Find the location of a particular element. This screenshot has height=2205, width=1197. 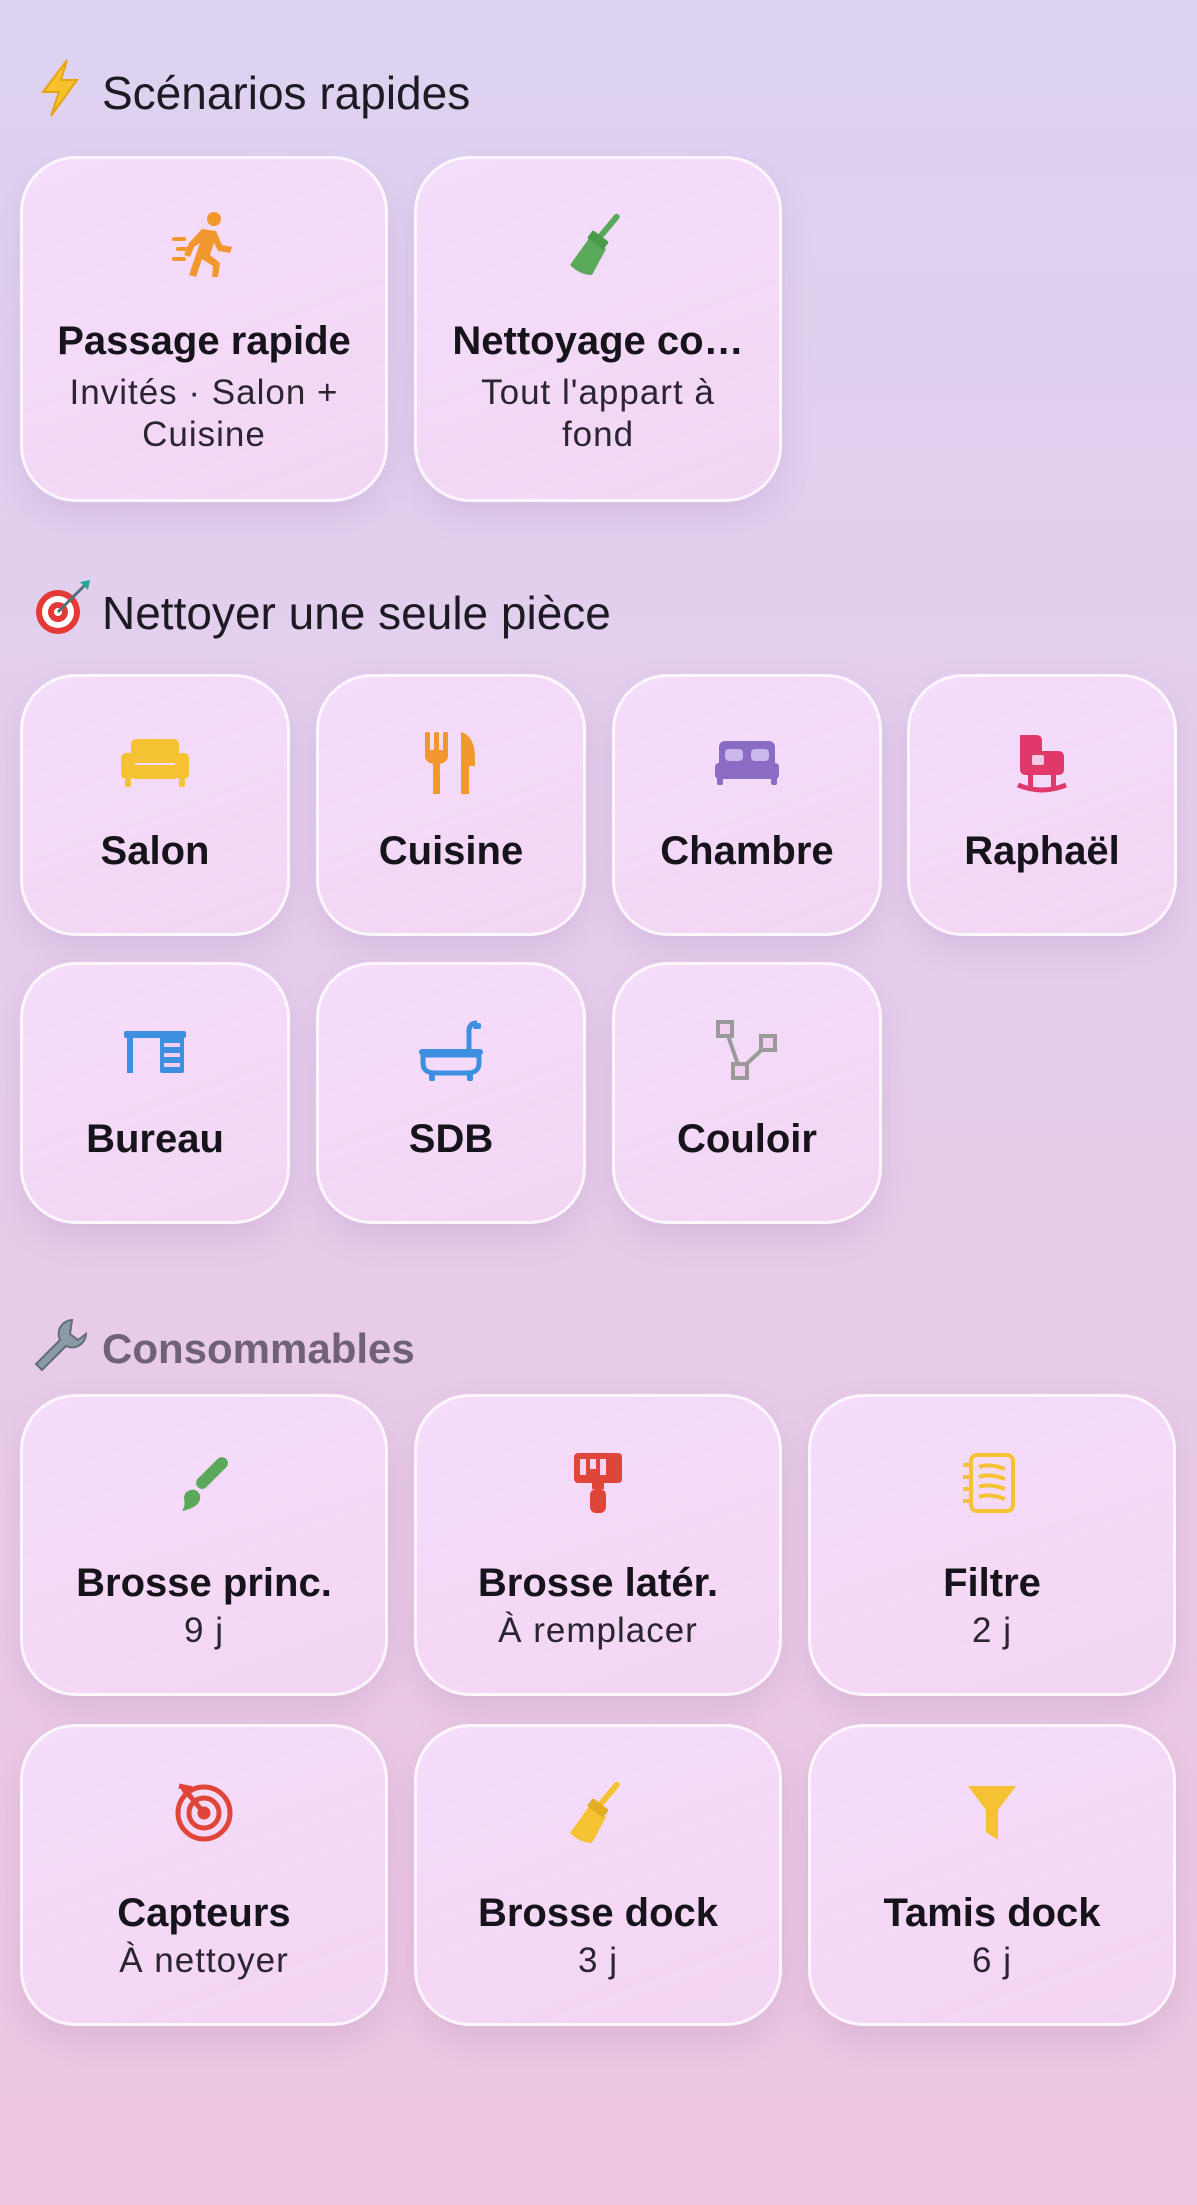

scenario-card-passage-rapide: Passage rapide Invités · Salon + Cuisine is located at coordinates (204, 329).